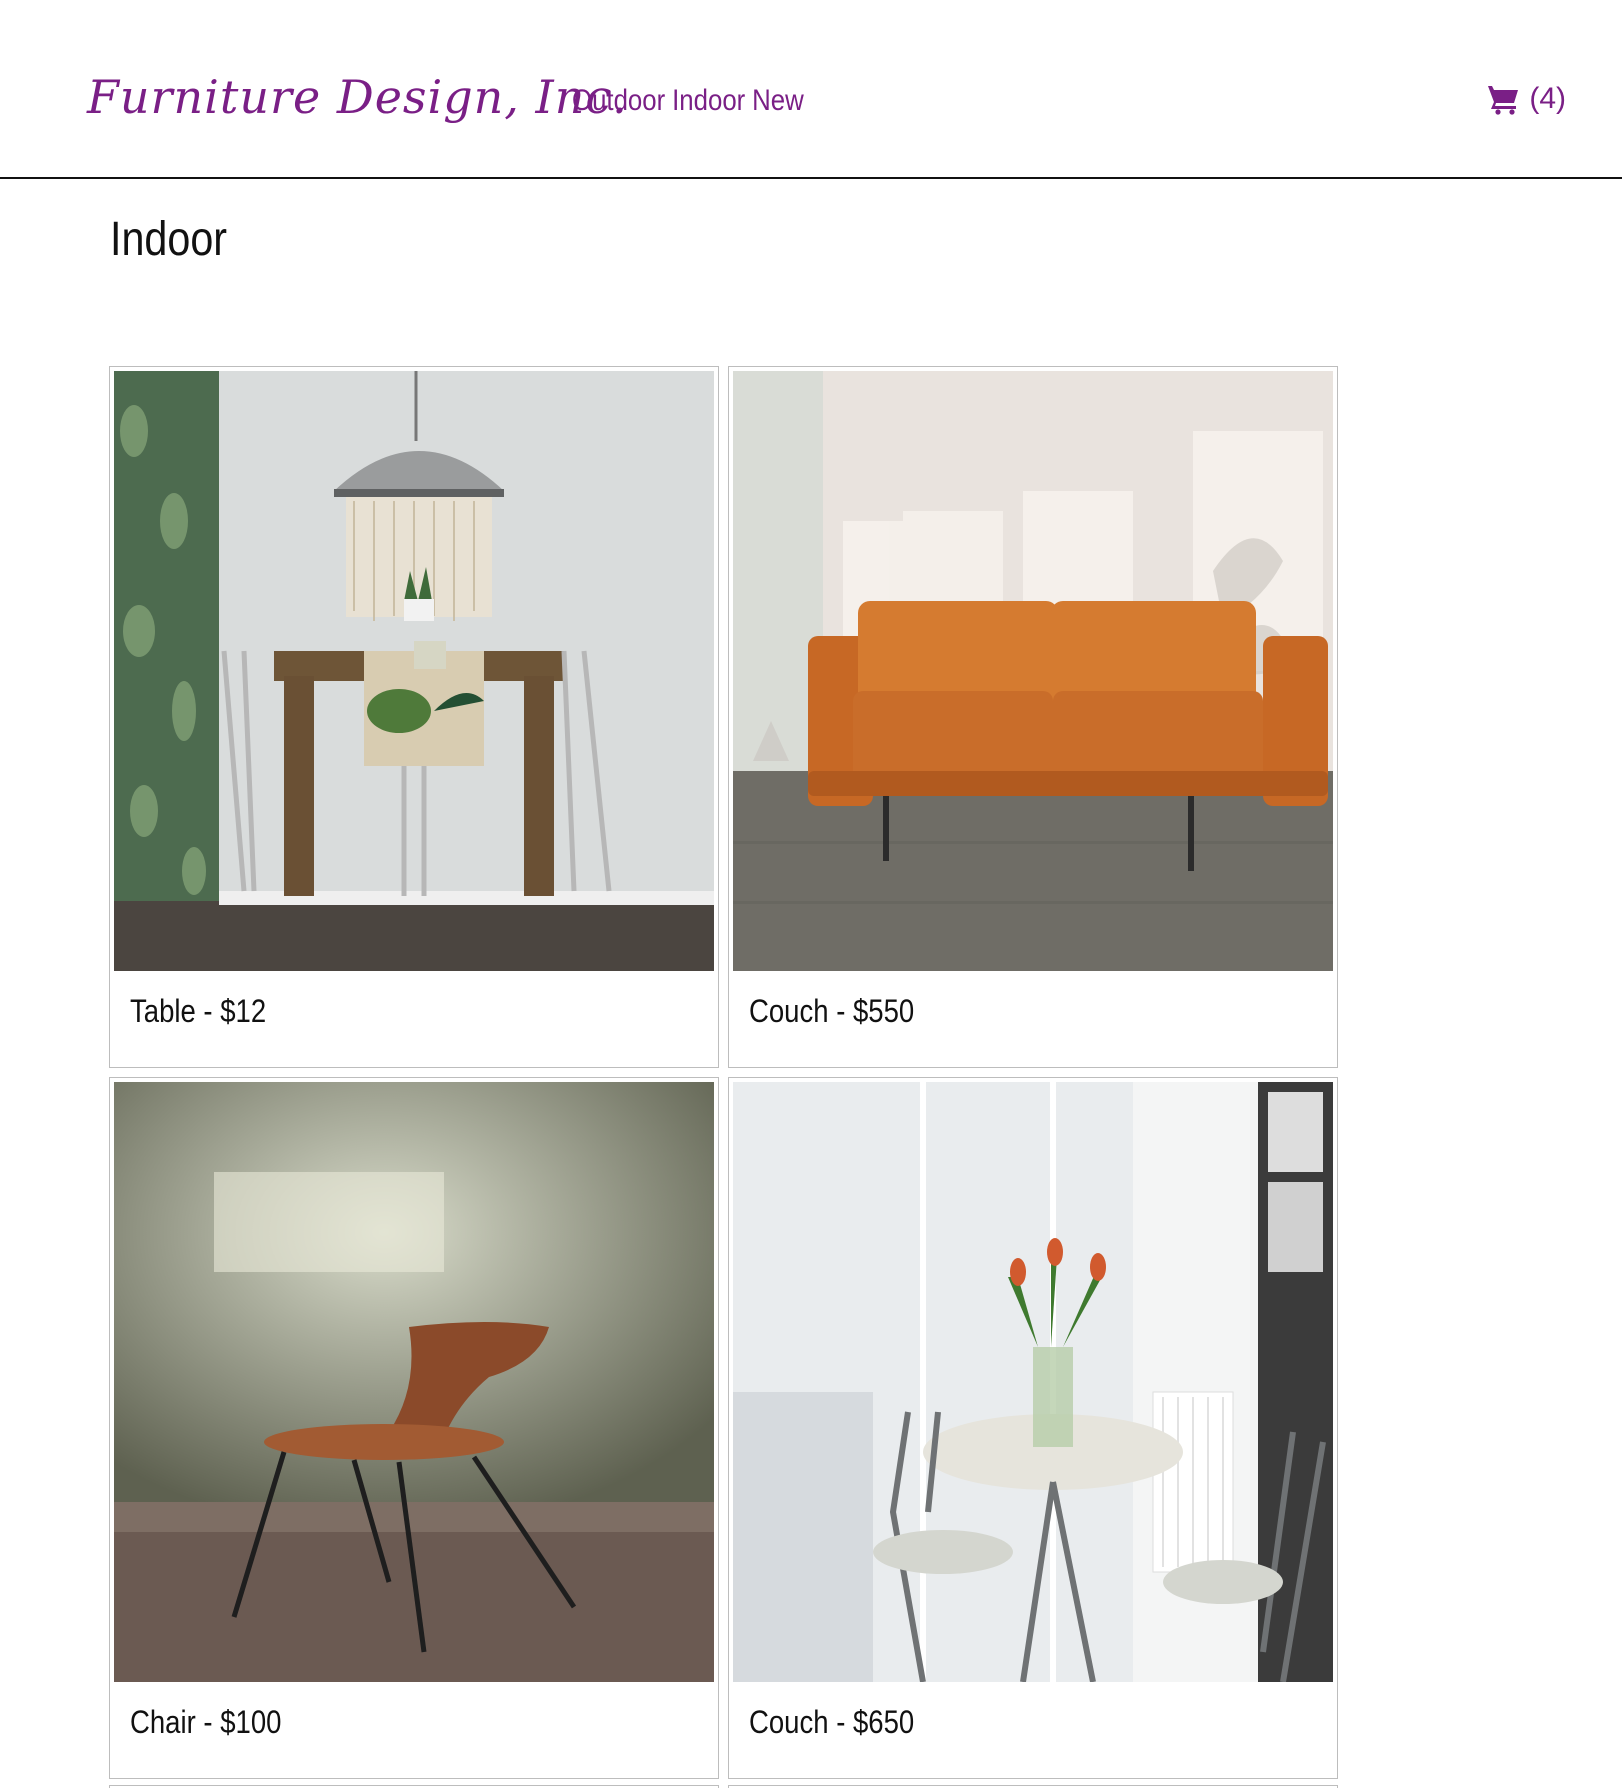  What do you see at coordinates (169, 239) in the screenshot?
I see `page-title: Indoor` at bounding box center [169, 239].